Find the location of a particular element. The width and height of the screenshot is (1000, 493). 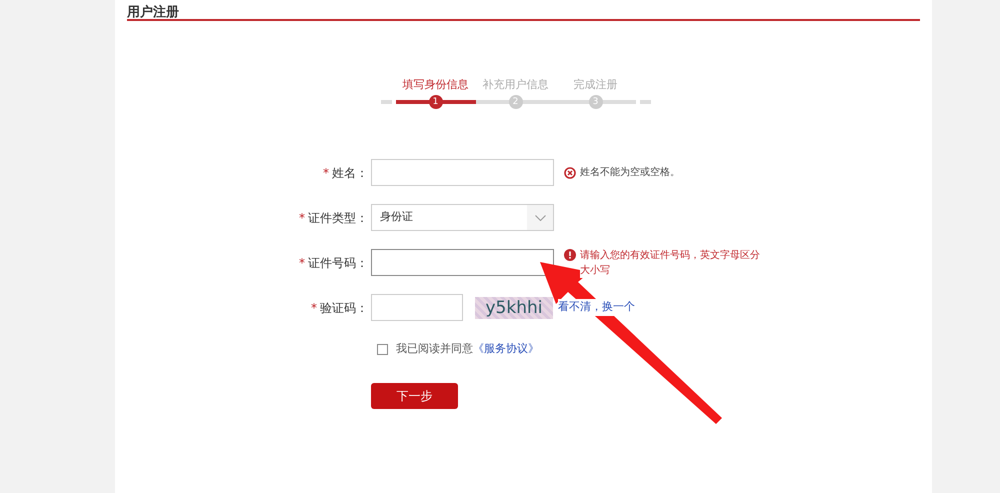

chevron-down-icon is located at coordinates (540, 217).